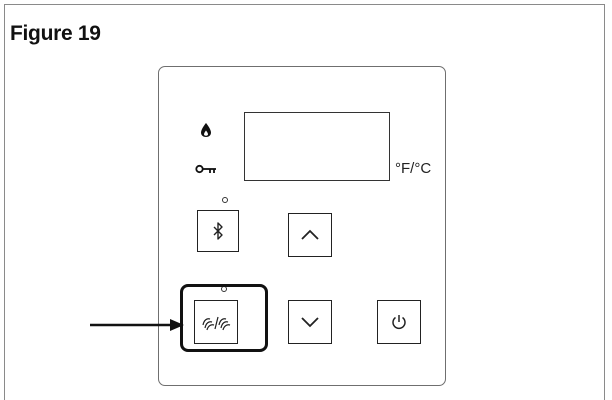 The image size is (612, 400). I want to click on chevron-down-icon, so click(310, 322).